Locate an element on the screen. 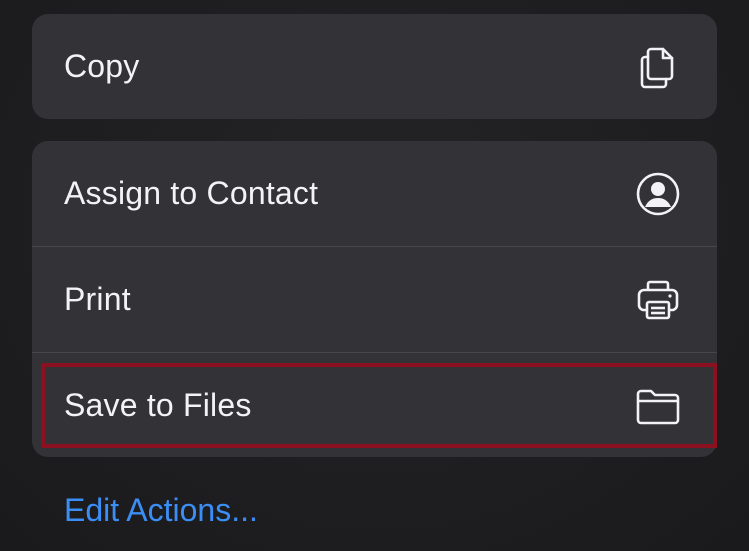 This screenshot has height=551, width=749. assign-to-contact-label: Assign to Contact is located at coordinates (191, 193).